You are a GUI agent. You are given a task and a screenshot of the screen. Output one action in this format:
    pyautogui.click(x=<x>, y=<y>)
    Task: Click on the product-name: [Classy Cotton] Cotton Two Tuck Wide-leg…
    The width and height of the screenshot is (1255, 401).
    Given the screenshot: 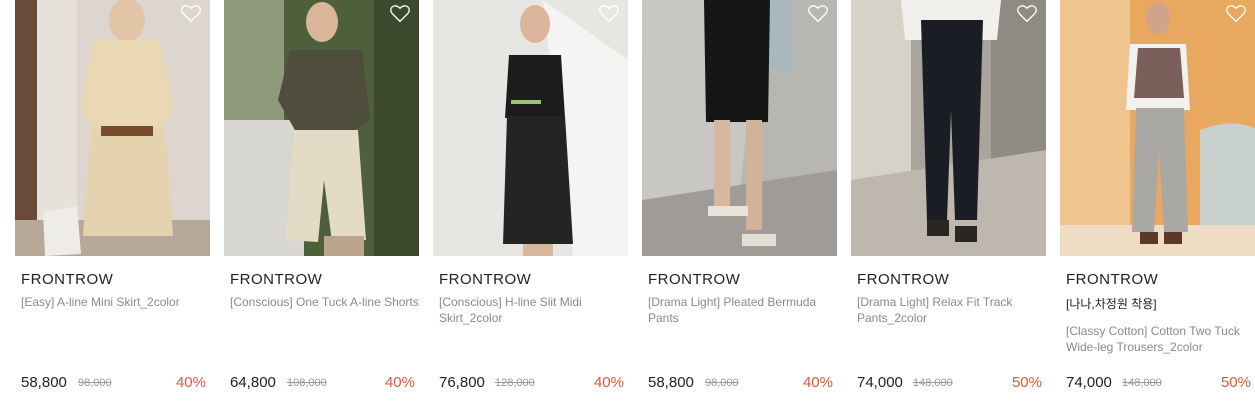 What is the action you would take?
    pyautogui.click(x=1160, y=339)
    